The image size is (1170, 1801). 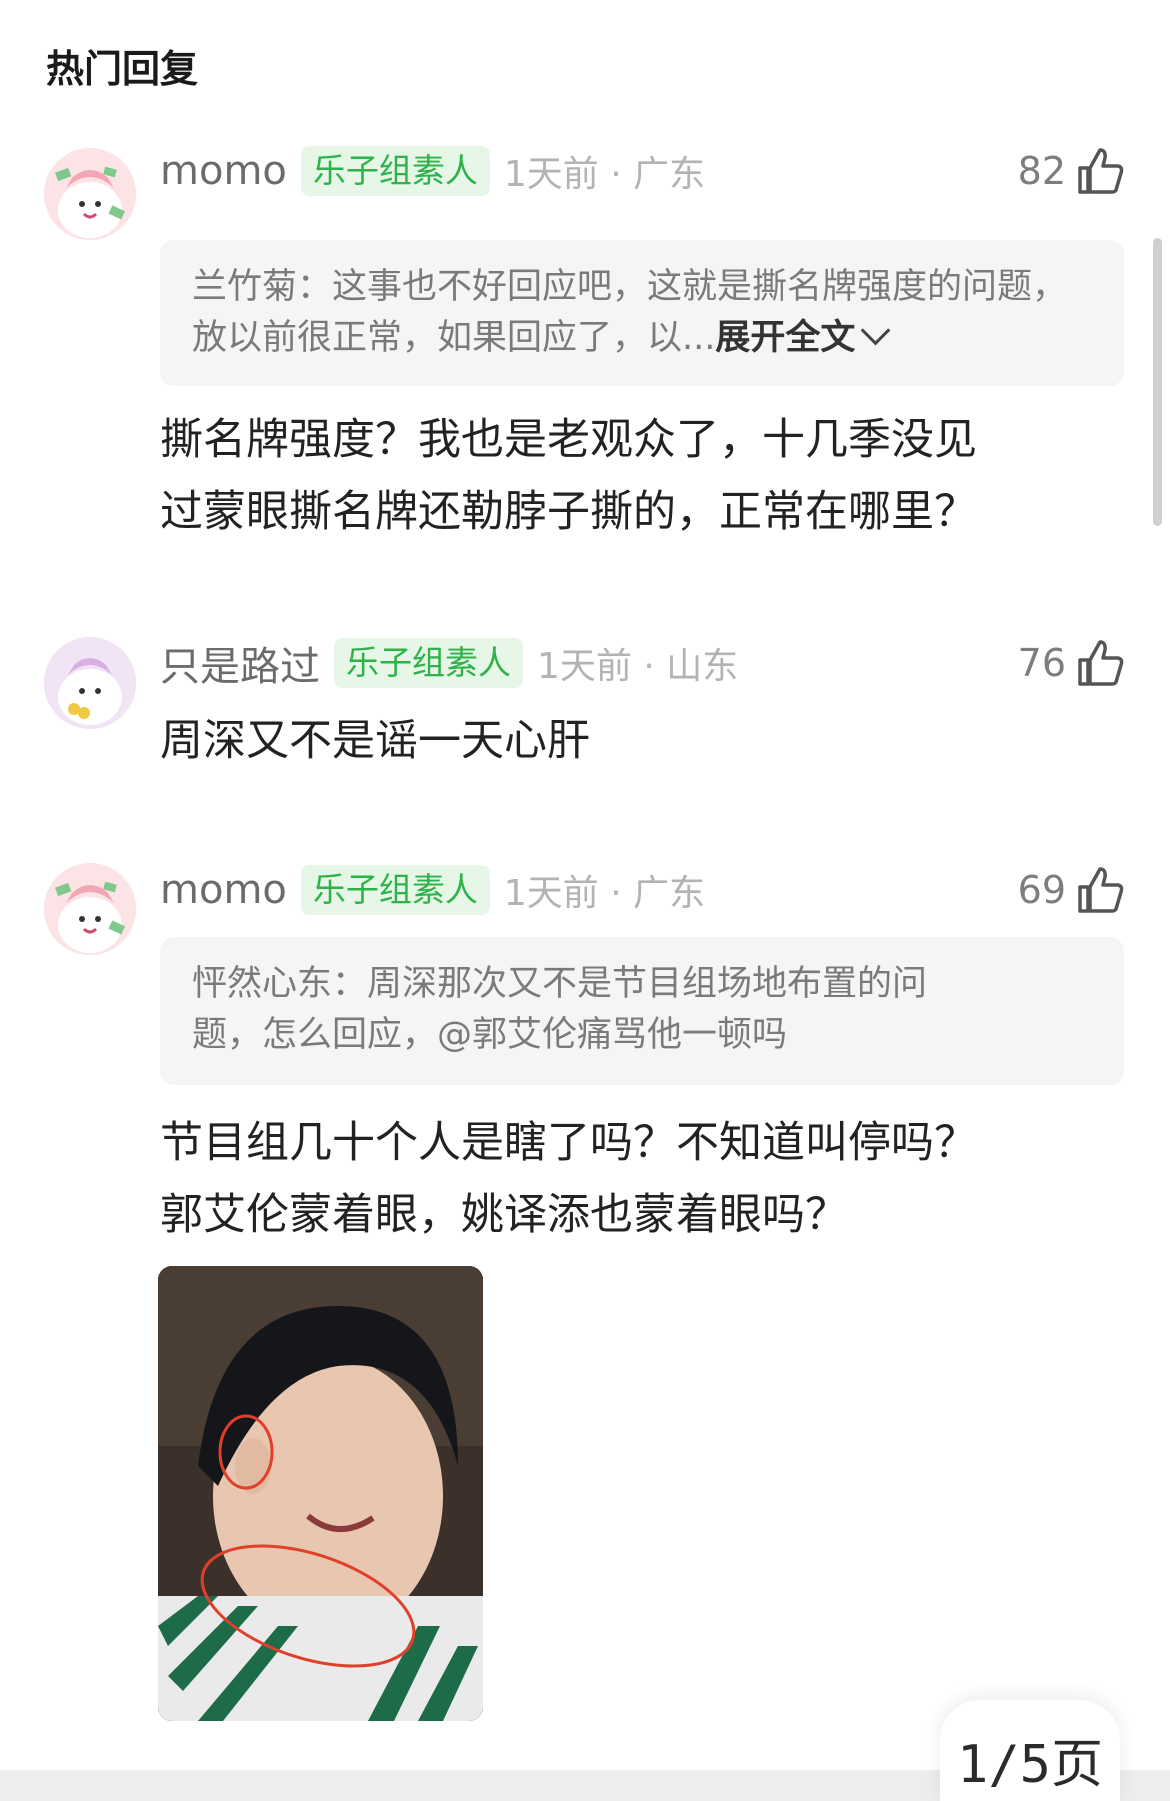 What do you see at coordinates (640, 1179) in the screenshot?
I see `comment-body: 节目组几十个人是瞎了吗？不知道叫停吗？ 郭艾伦蒙着眼，姚译添也蒙着眼吗？` at bounding box center [640, 1179].